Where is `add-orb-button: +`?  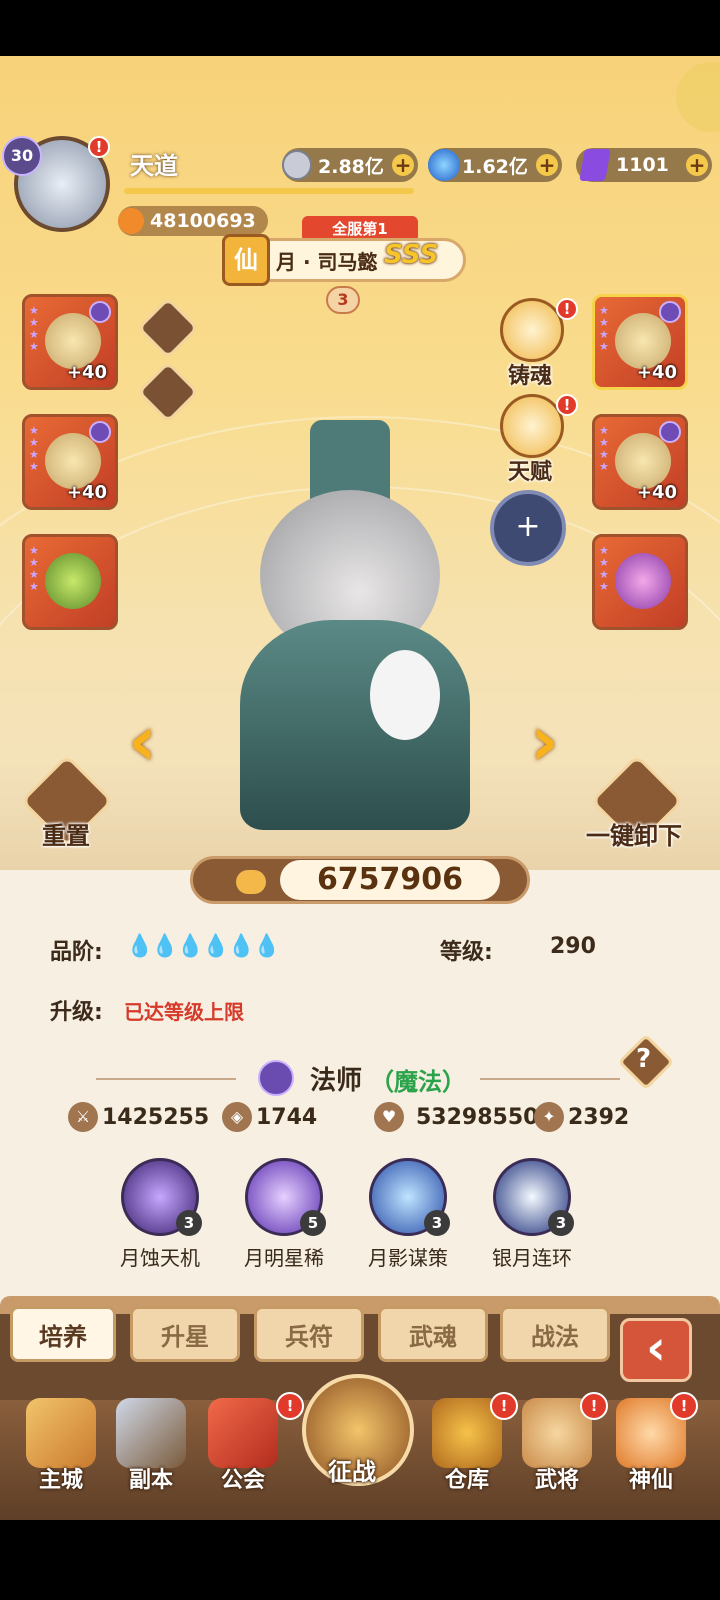
add-orb-button: + is located at coordinates (547, 165).